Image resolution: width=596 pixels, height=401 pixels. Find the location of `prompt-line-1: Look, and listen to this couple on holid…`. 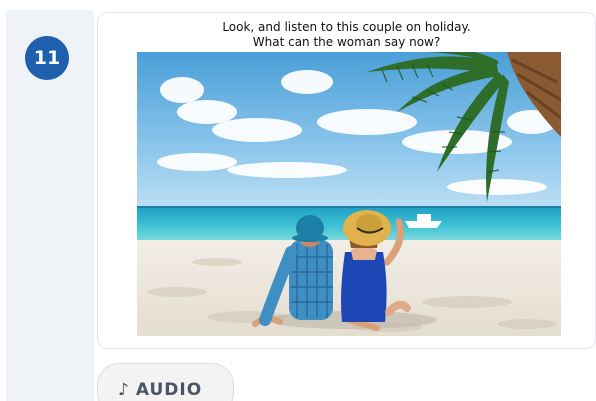

prompt-line-1: Look, and listen to this couple on holid… is located at coordinates (346, 27).